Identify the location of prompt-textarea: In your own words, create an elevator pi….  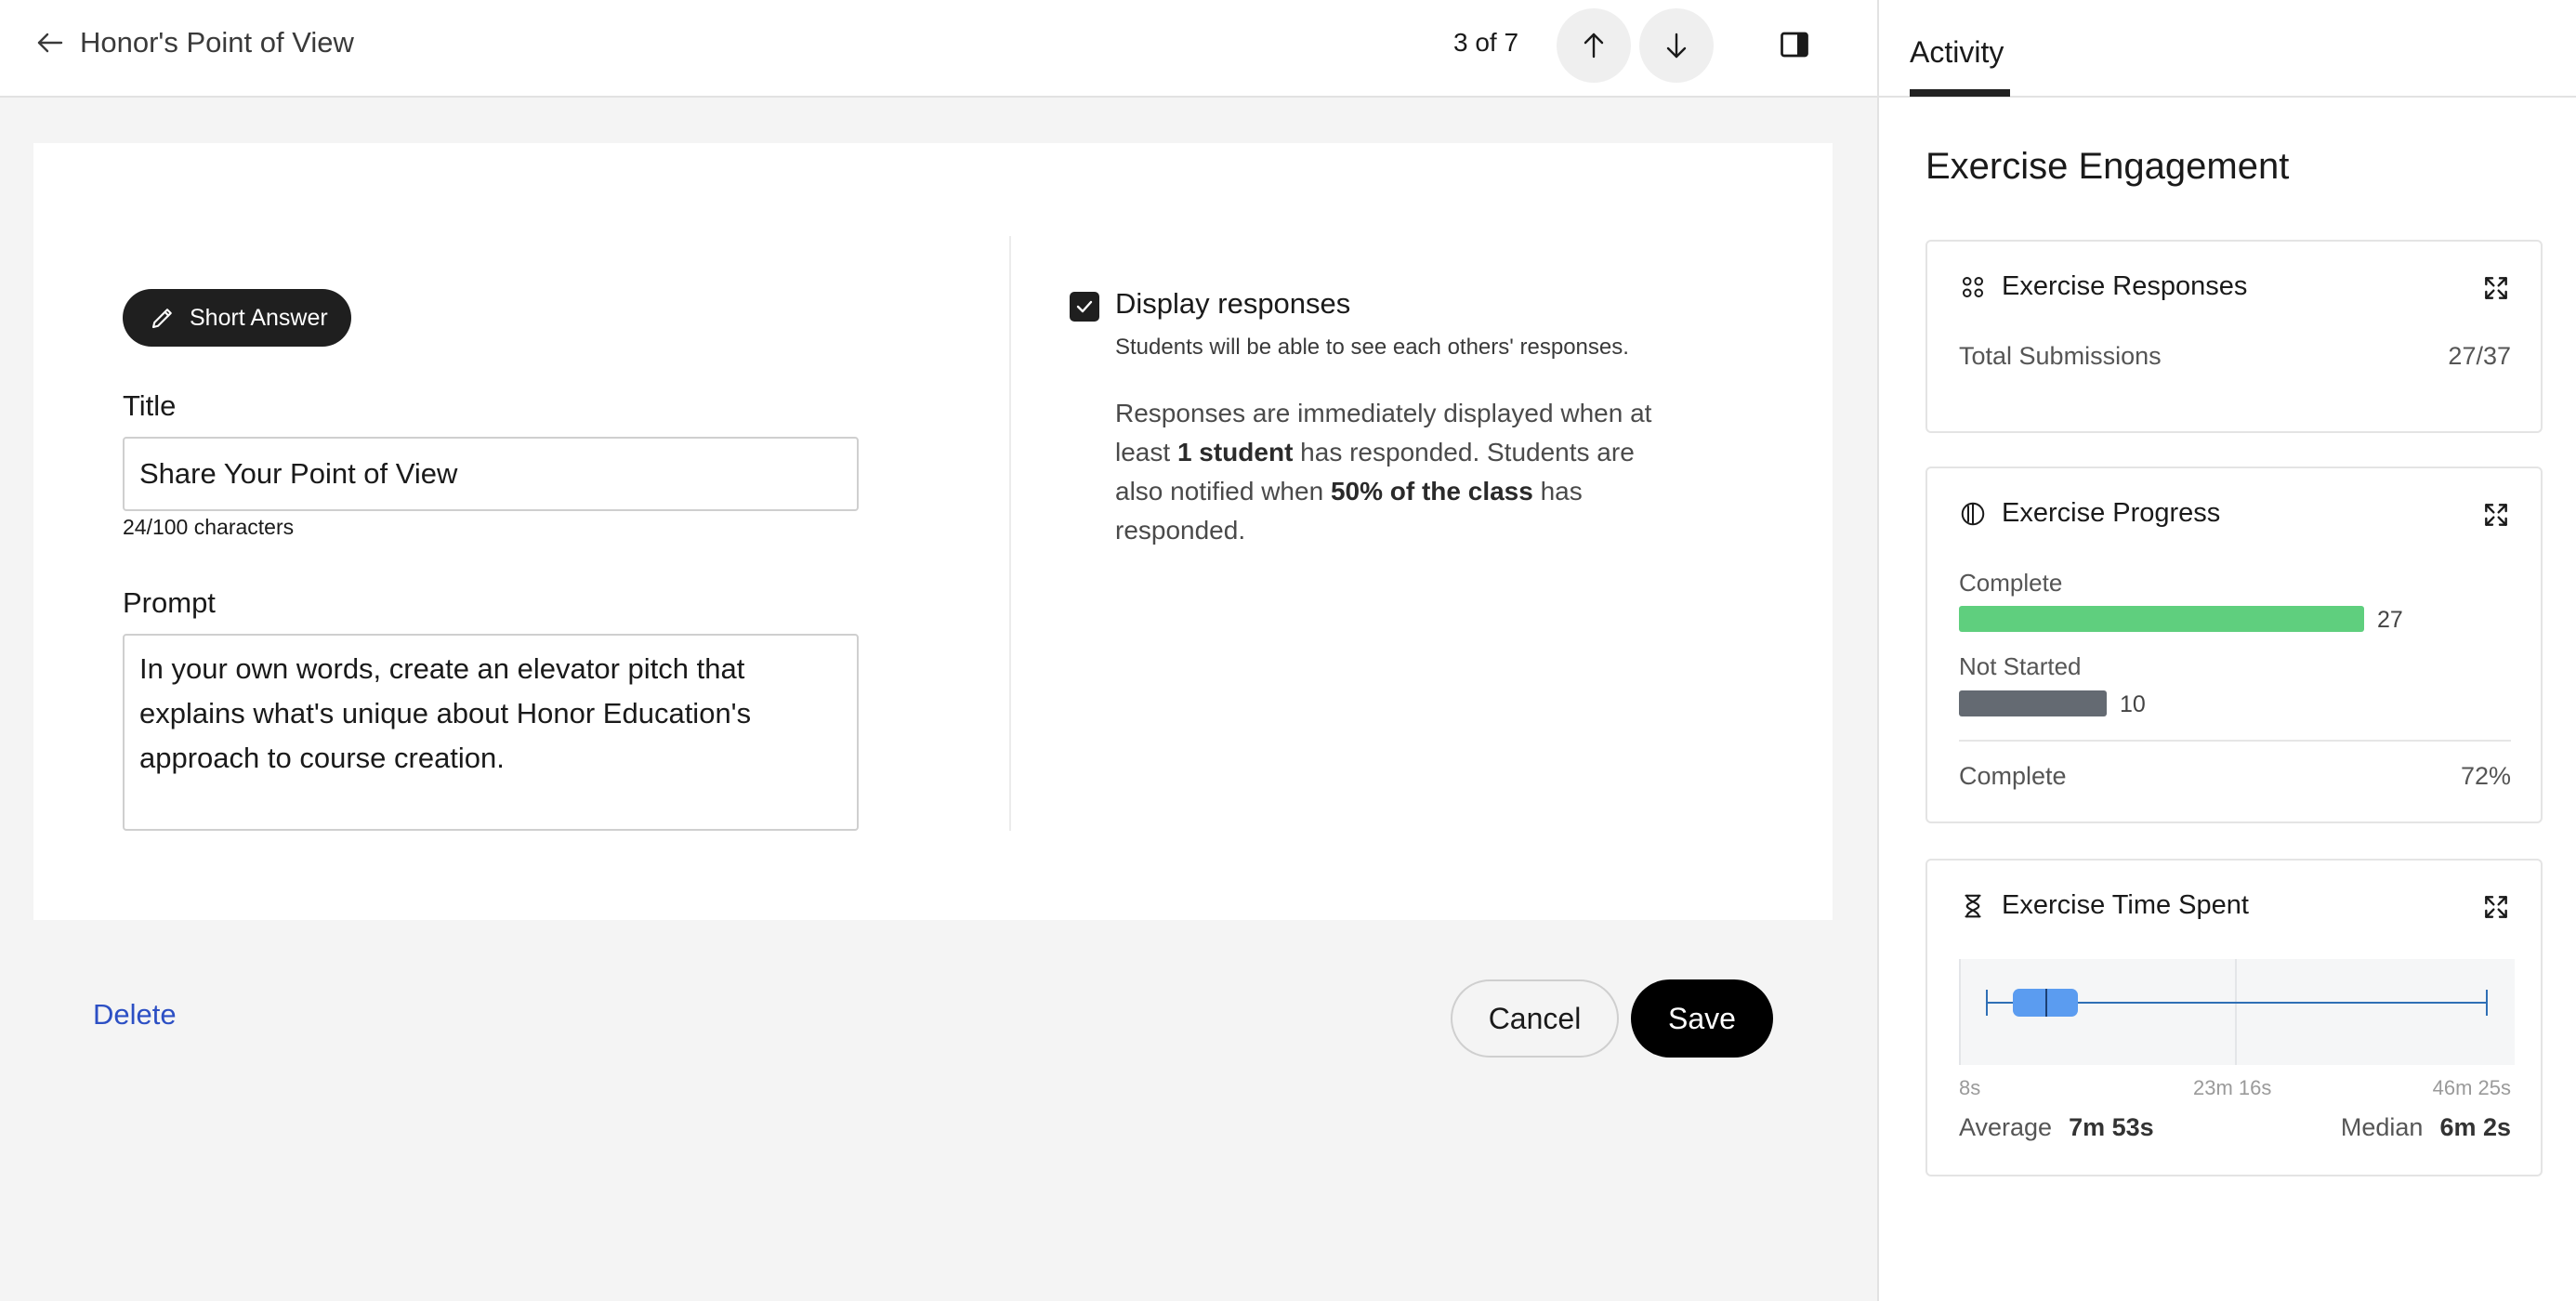
(491, 732).